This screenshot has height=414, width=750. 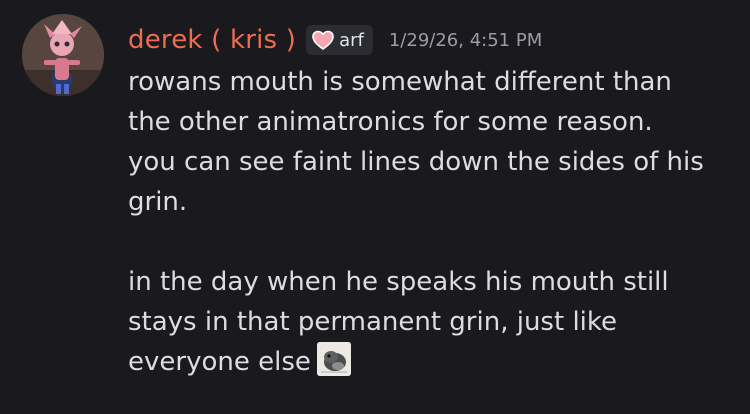 I want to click on server-tag-label: arf, so click(x=351, y=40).